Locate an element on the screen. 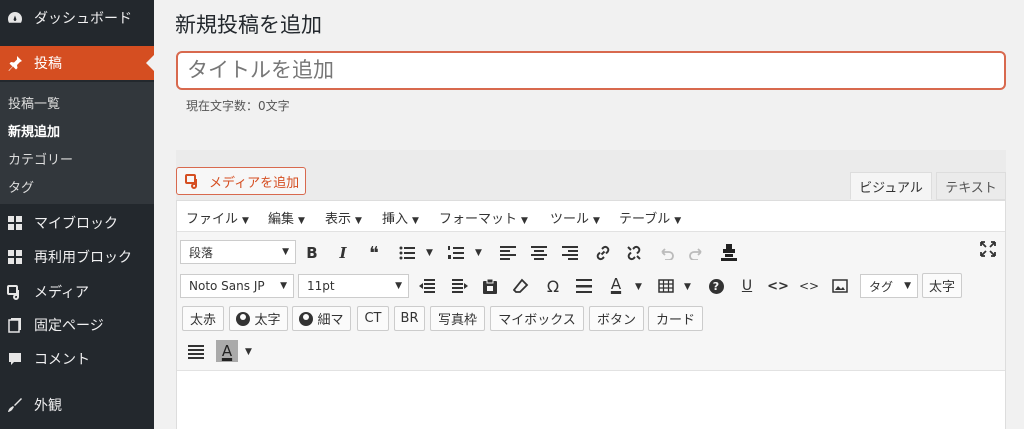 The height and width of the screenshot is (429, 1024). eraser-icon is located at coordinates (521, 286).